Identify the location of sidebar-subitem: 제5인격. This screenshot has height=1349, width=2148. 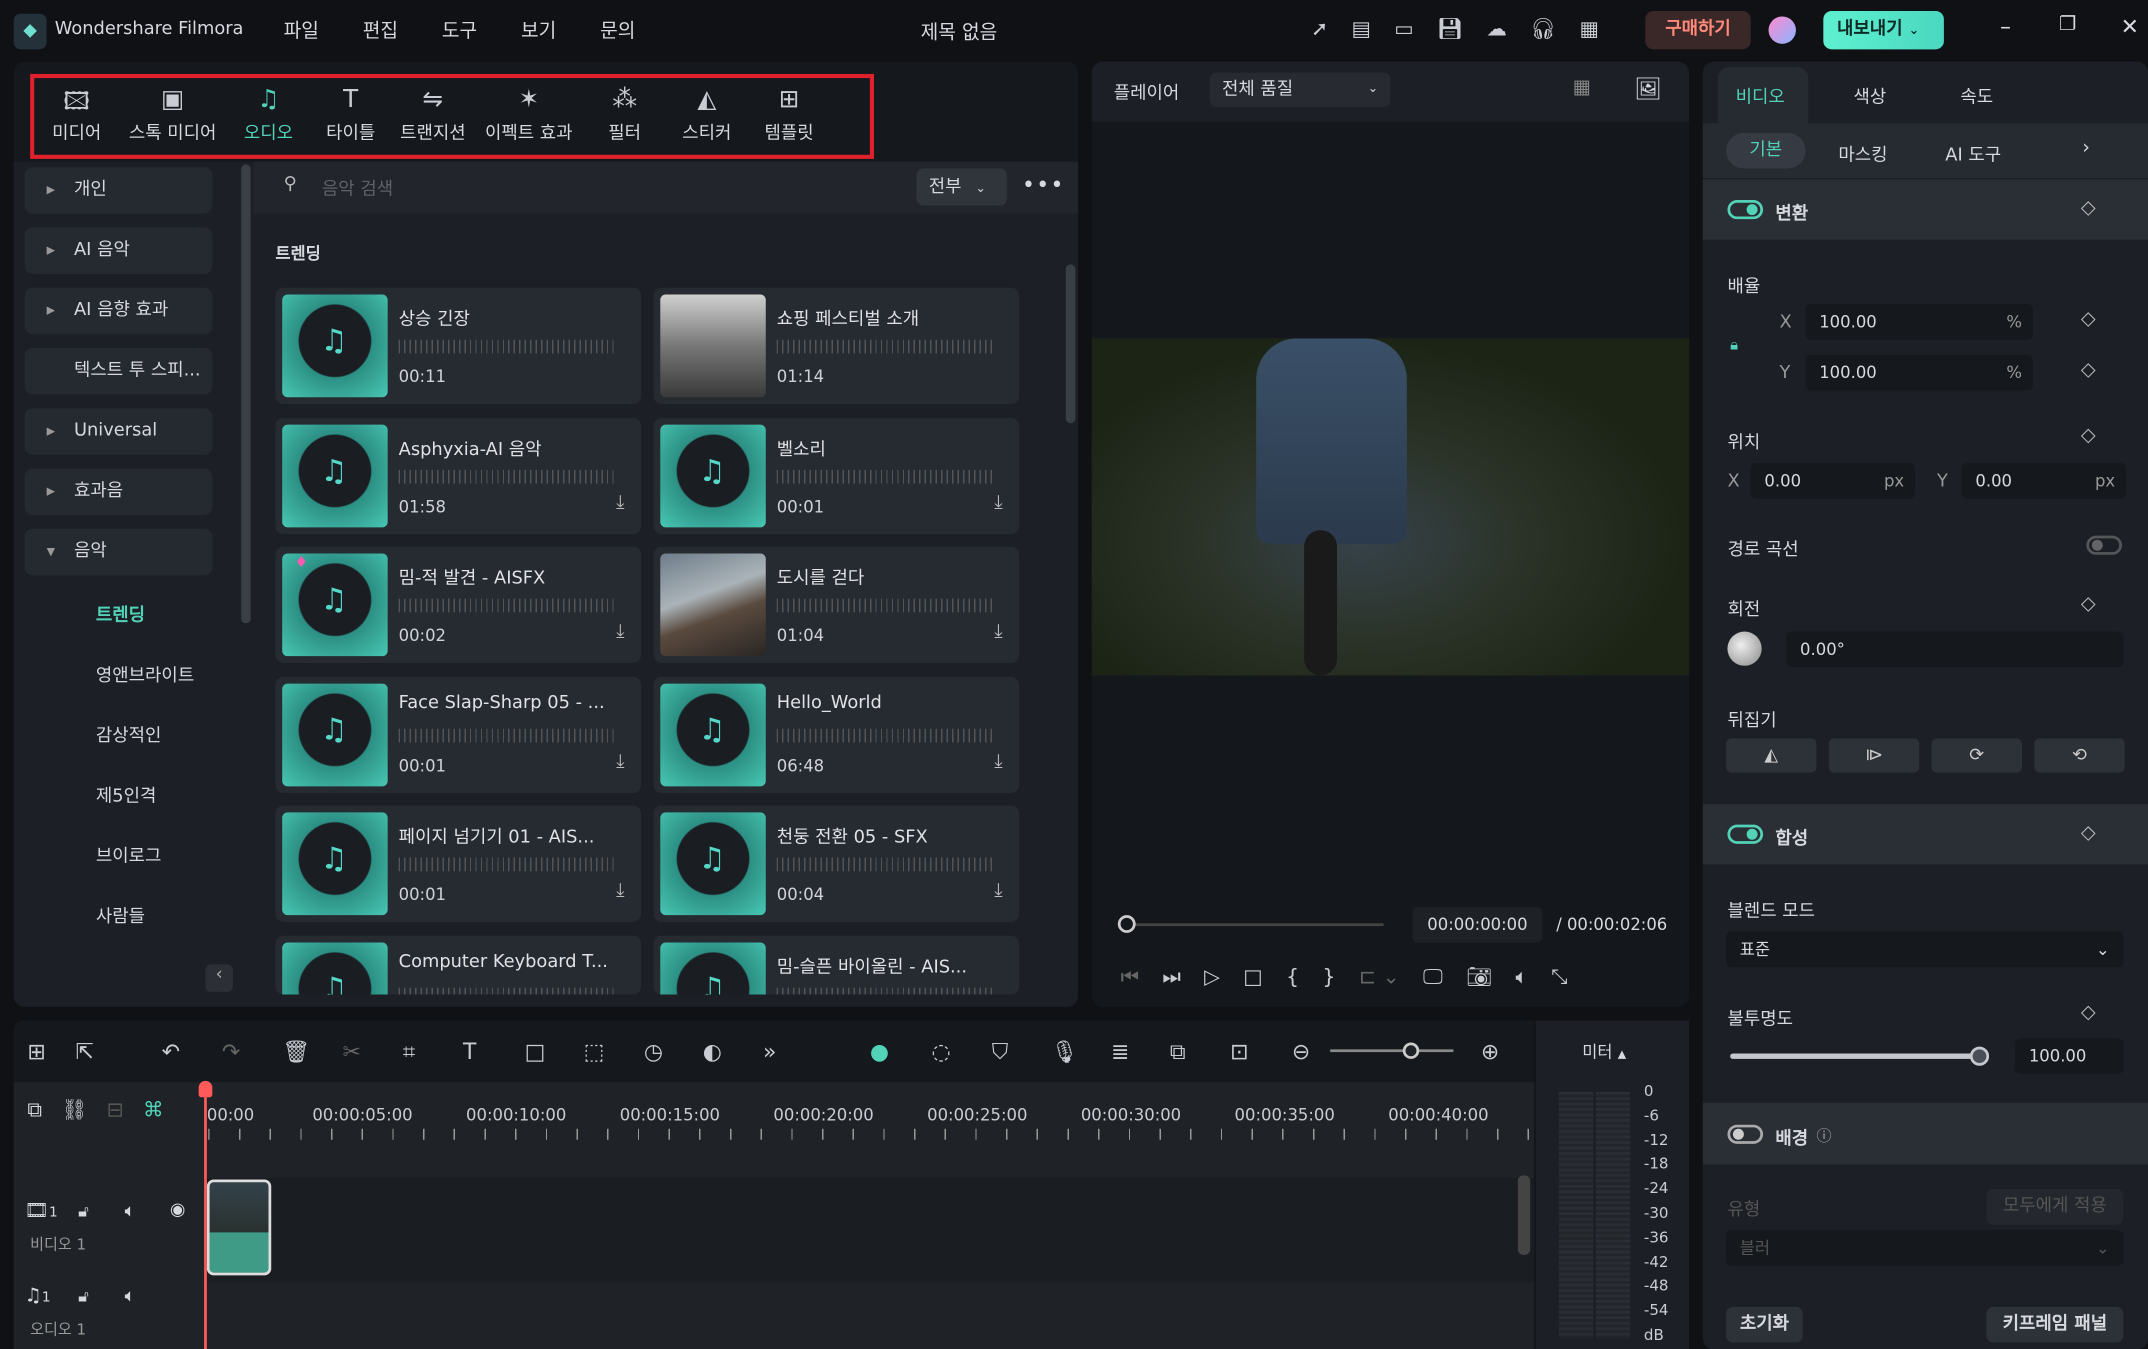
(126, 794).